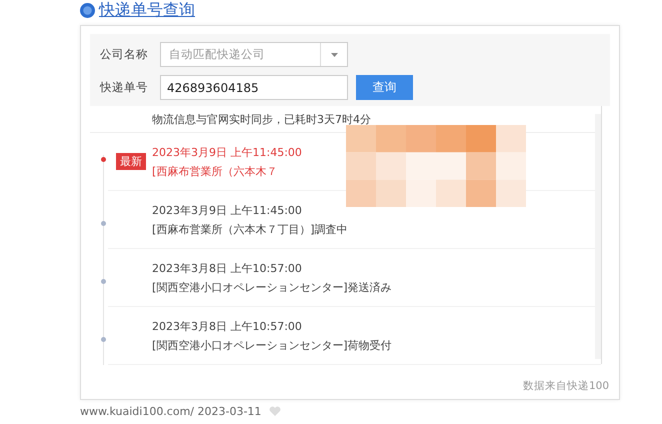  I want to click on event-detail: [関西空港小口オペレーションセンター]荷物受付, so click(272, 345).